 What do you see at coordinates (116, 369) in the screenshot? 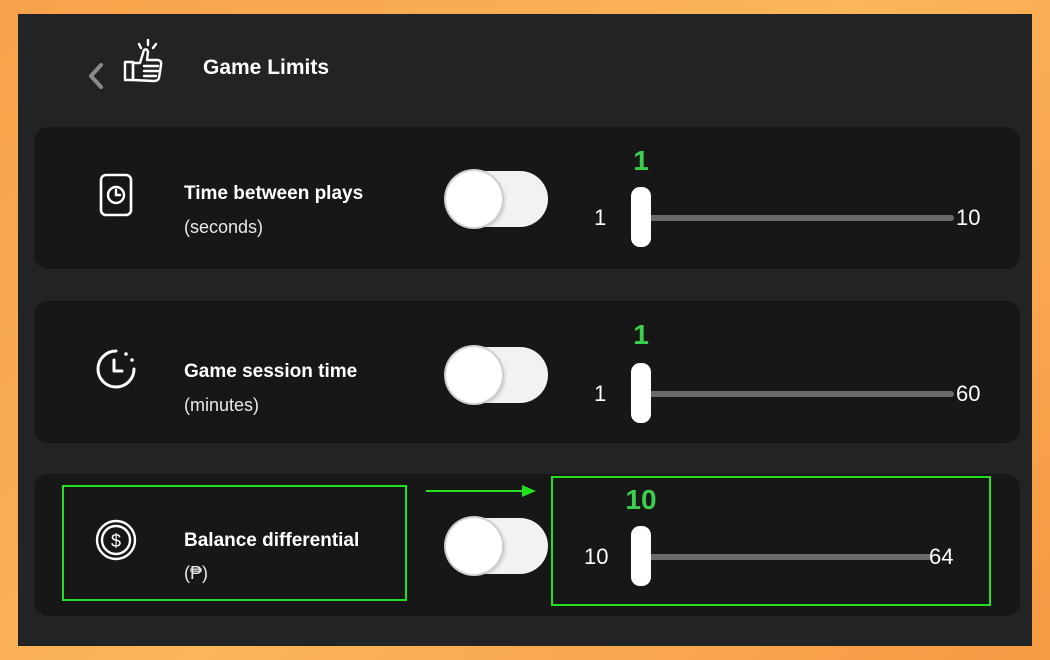
I see `timer-icon` at bounding box center [116, 369].